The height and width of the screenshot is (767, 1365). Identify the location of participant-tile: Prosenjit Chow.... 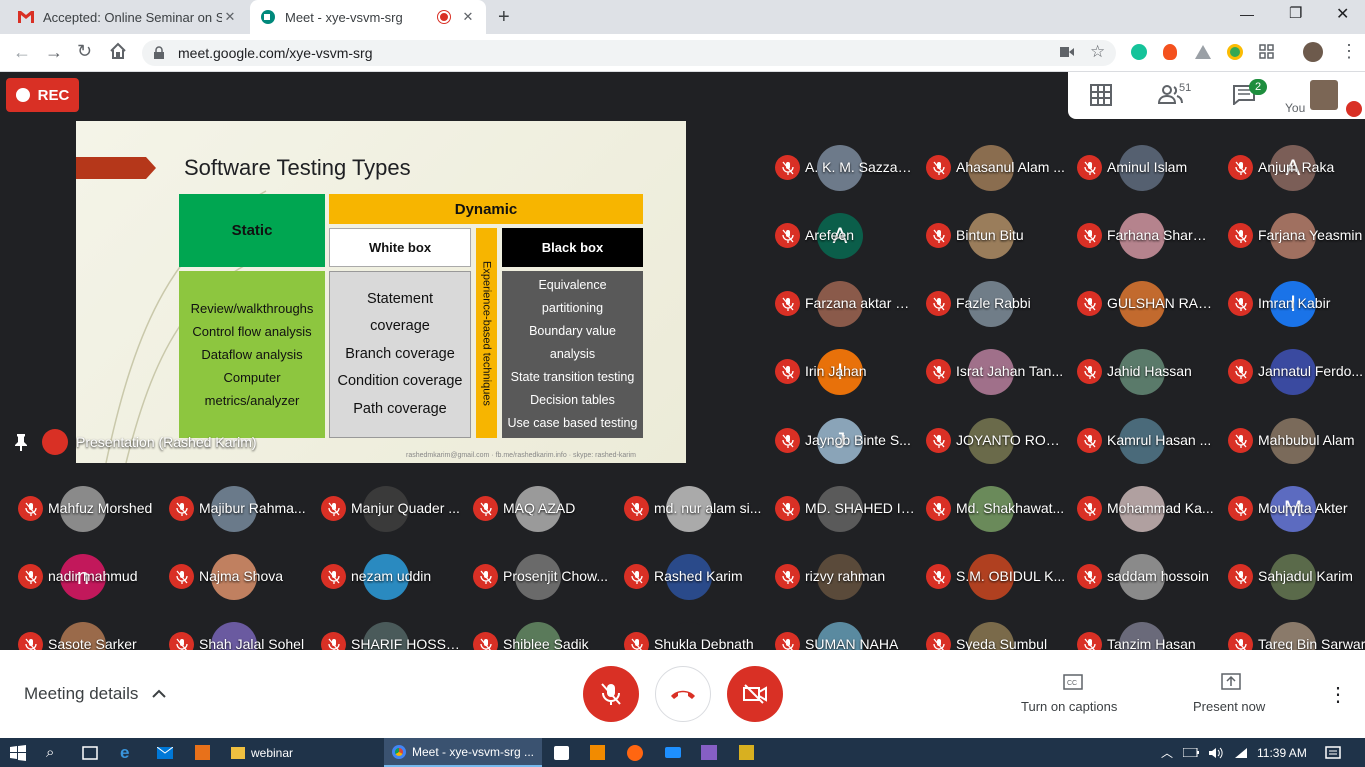
(538, 576).